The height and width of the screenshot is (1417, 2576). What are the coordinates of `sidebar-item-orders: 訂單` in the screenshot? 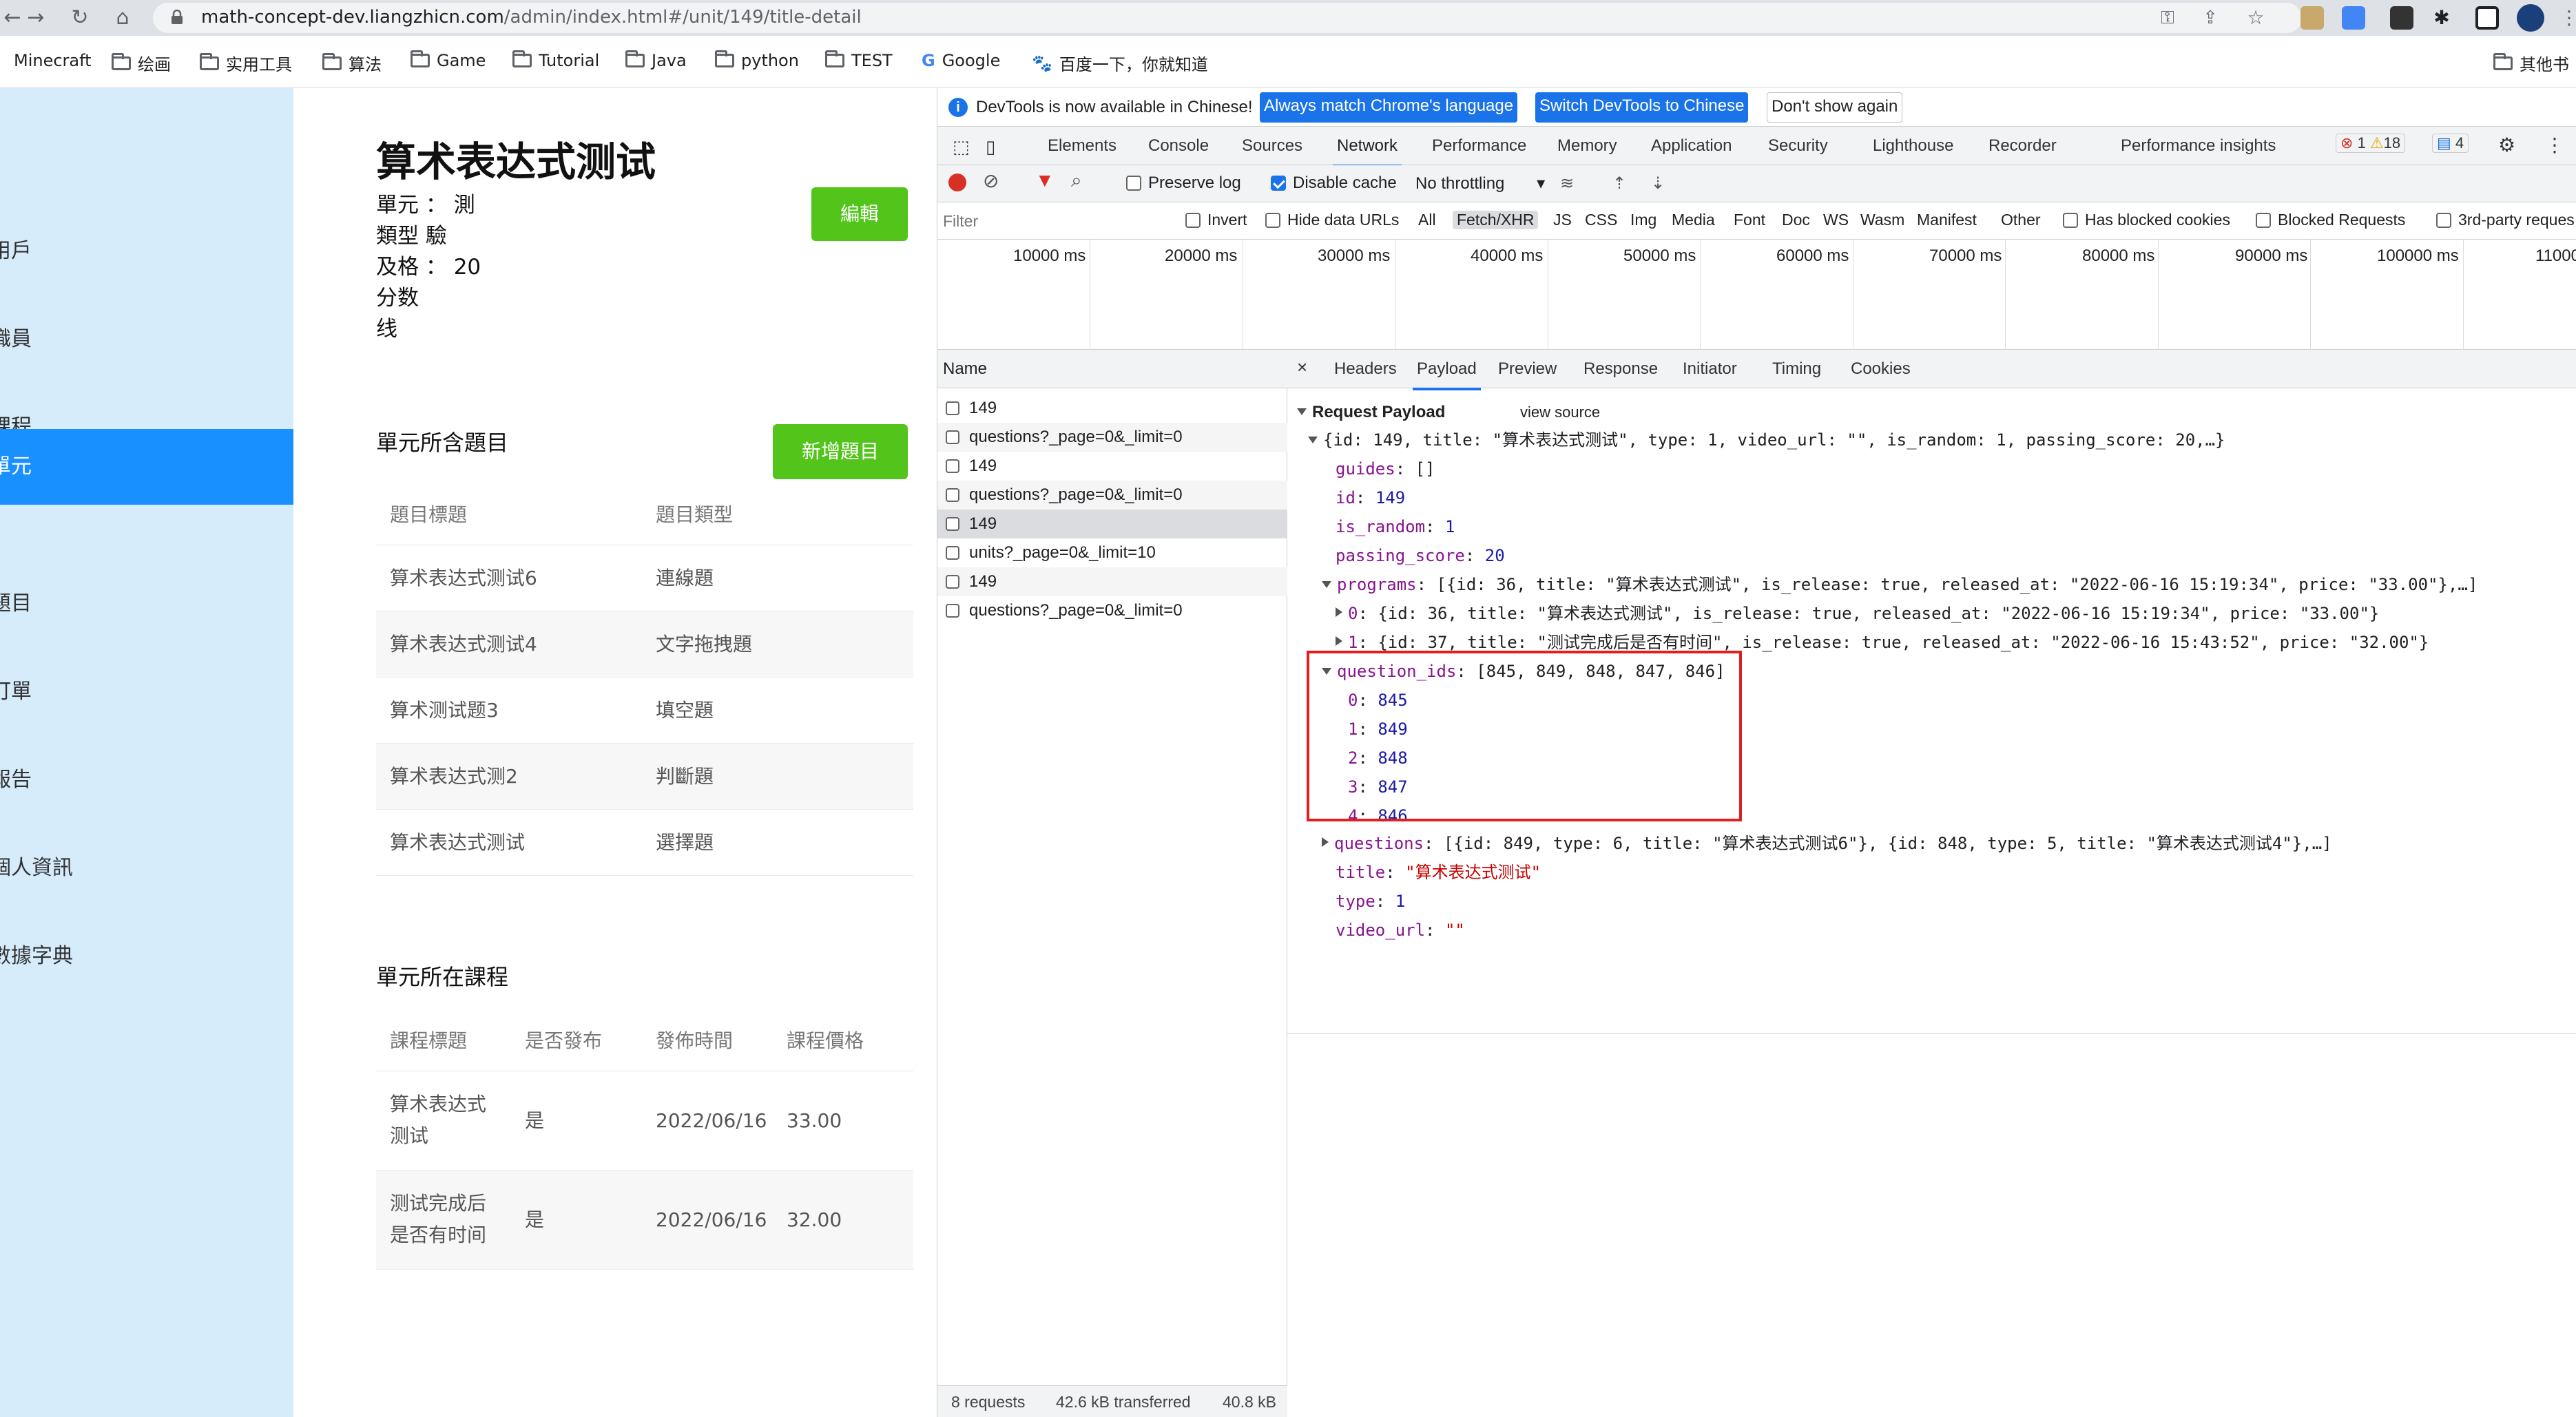 It's located at (146, 692).